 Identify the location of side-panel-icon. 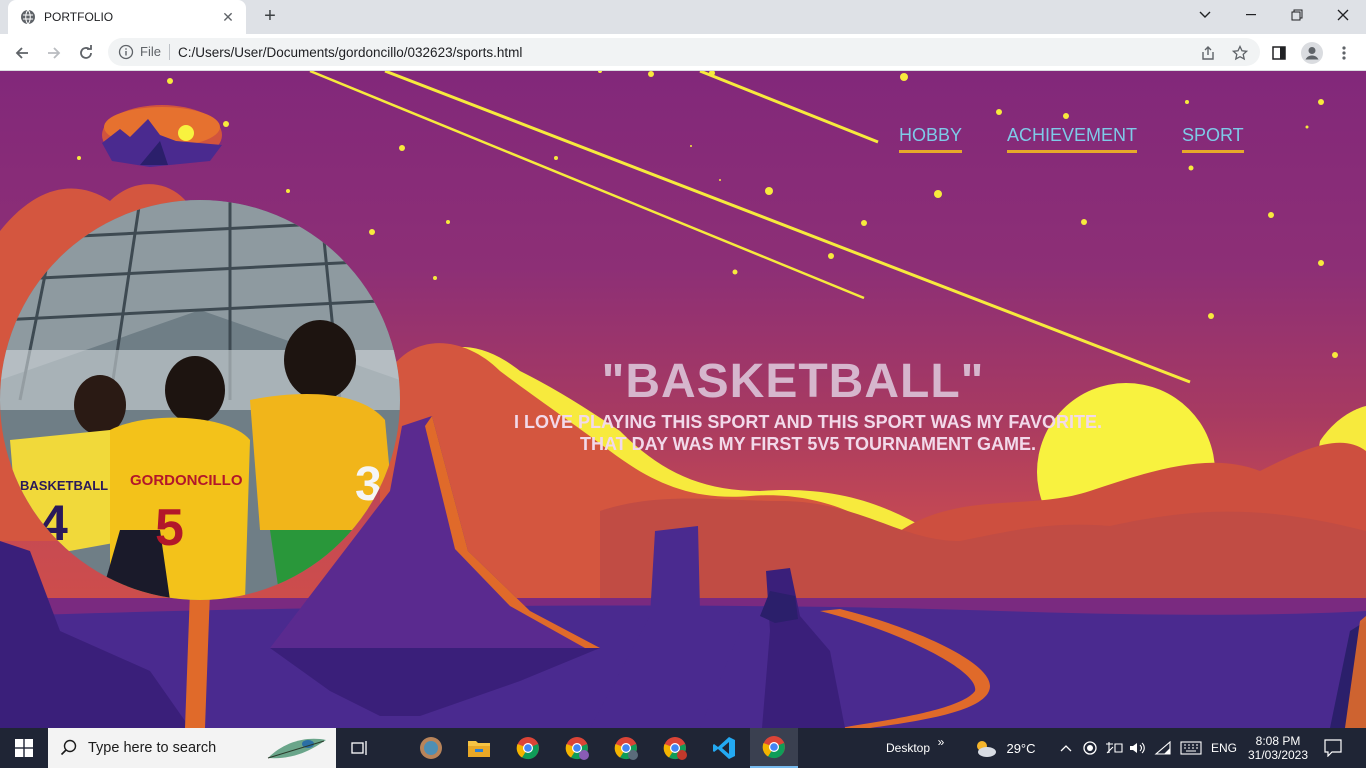
(1279, 53).